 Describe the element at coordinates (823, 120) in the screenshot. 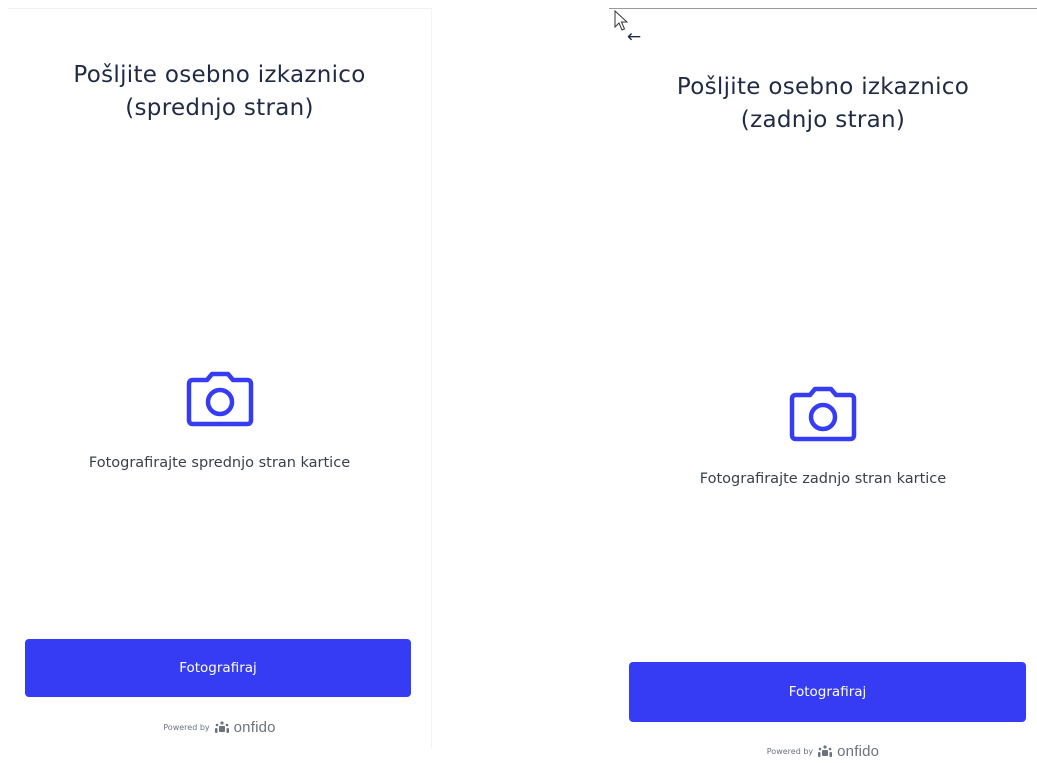

I see `title-line-2: (zadnjo stran)` at that location.